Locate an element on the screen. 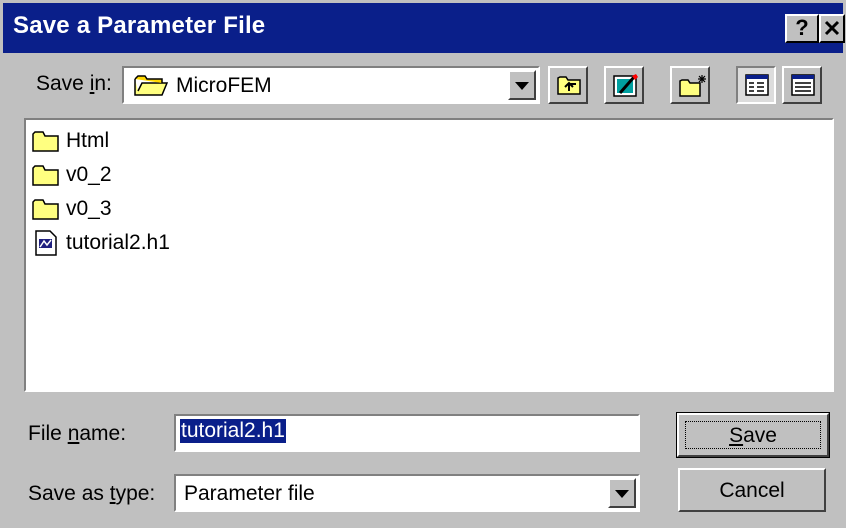 The height and width of the screenshot is (528, 846). save-as-type-dropdown-button is located at coordinates (622, 493).